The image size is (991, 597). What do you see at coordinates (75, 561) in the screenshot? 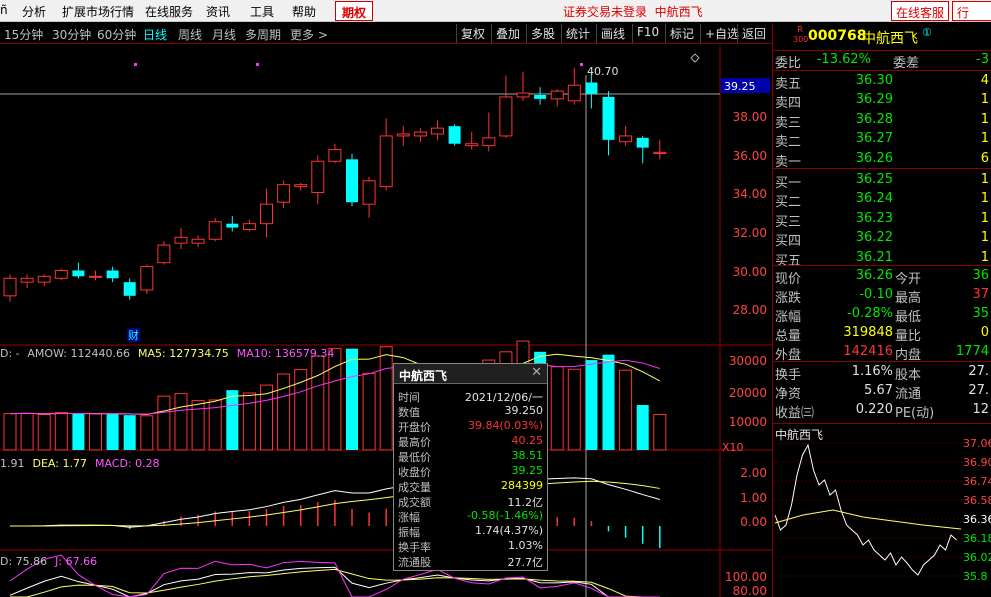
I see `kdj-j: J: 67.66` at bounding box center [75, 561].